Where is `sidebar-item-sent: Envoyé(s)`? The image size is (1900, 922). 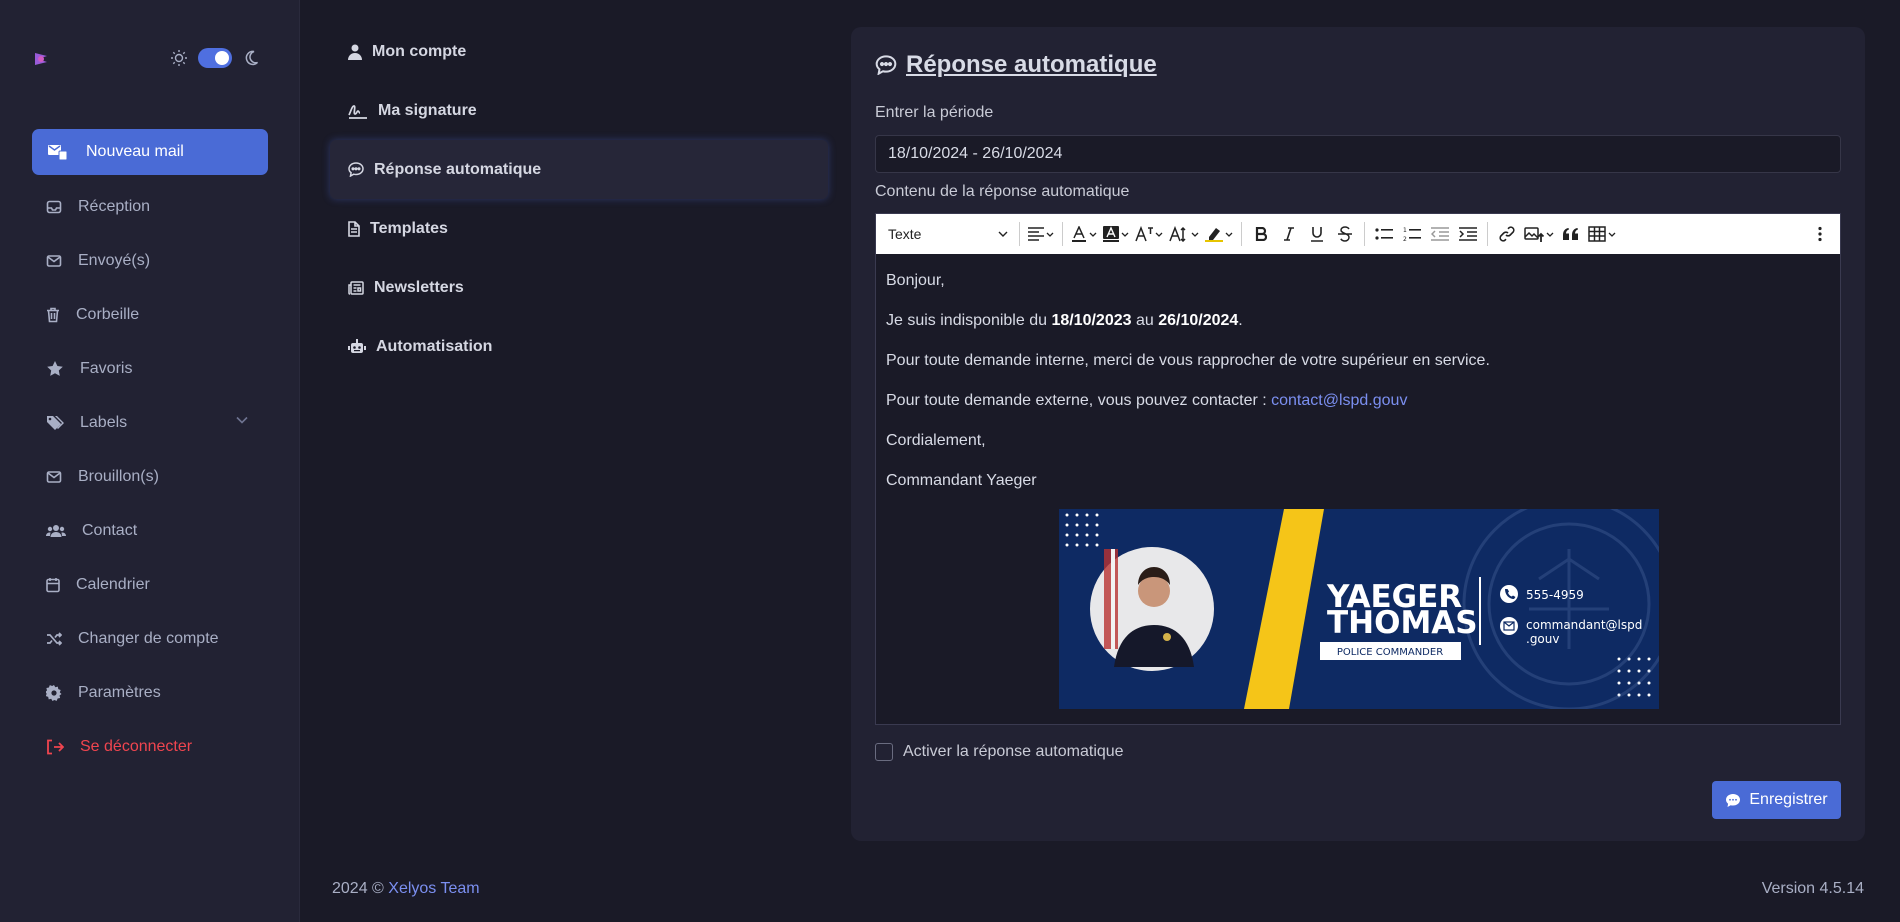 sidebar-item-sent: Envoyé(s) is located at coordinates (150, 261).